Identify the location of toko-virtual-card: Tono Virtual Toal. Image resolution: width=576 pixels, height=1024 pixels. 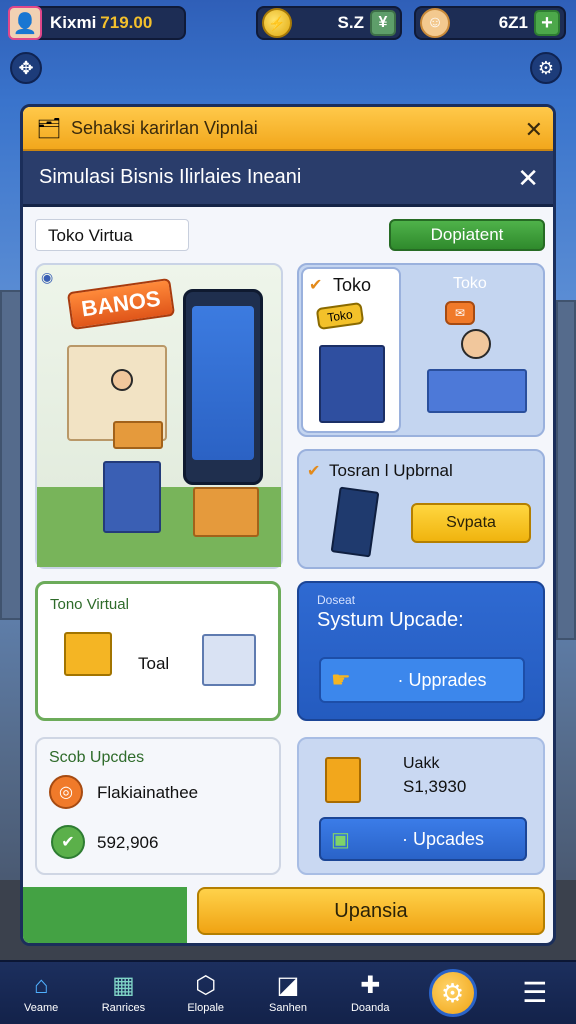
(158, 651).